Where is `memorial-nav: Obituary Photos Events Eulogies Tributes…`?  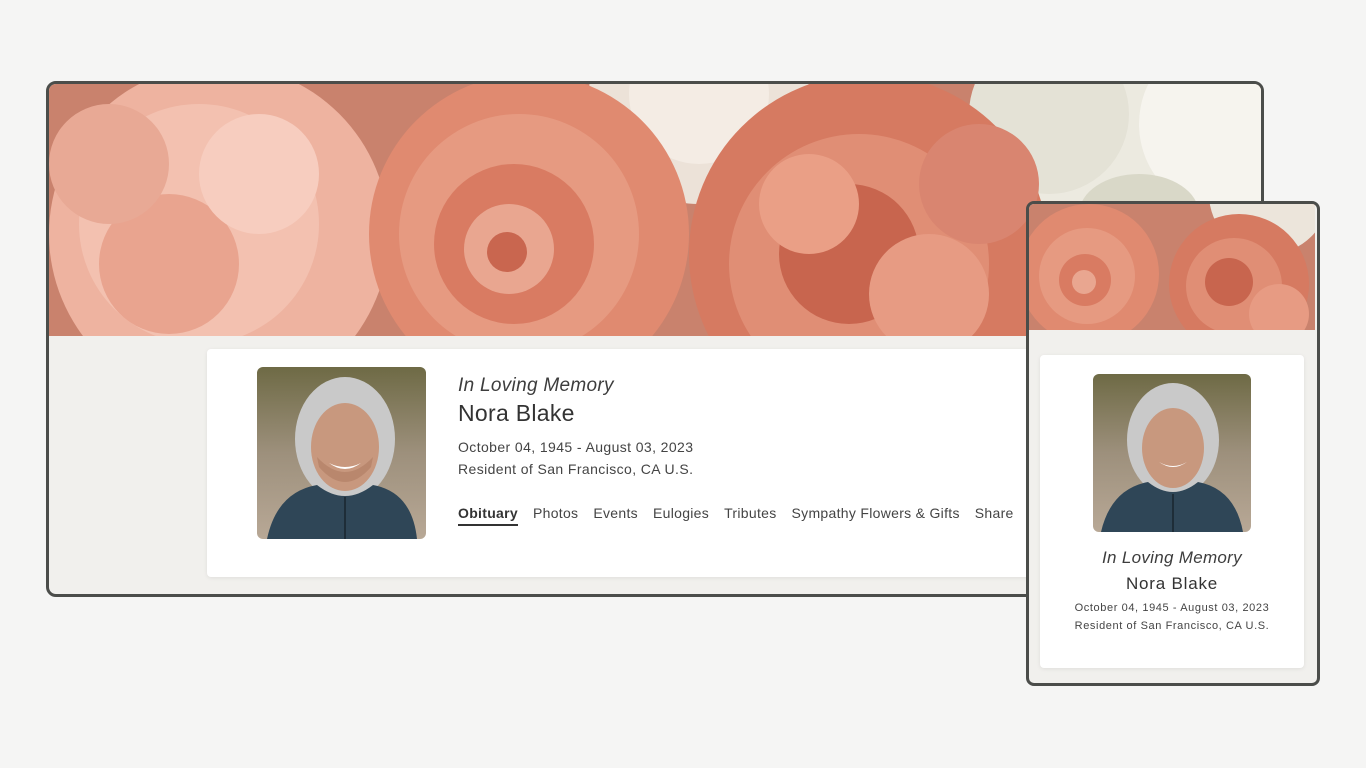 memorial-nav: Obituary Photos Events Eulogies Tributes… is located at coordinates (736, 515).